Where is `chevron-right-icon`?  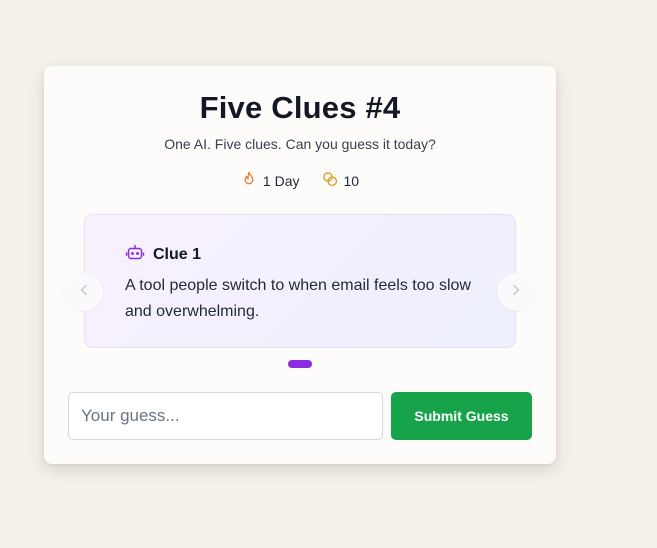
chevron-right-icon is located at coordinates (516, 292).